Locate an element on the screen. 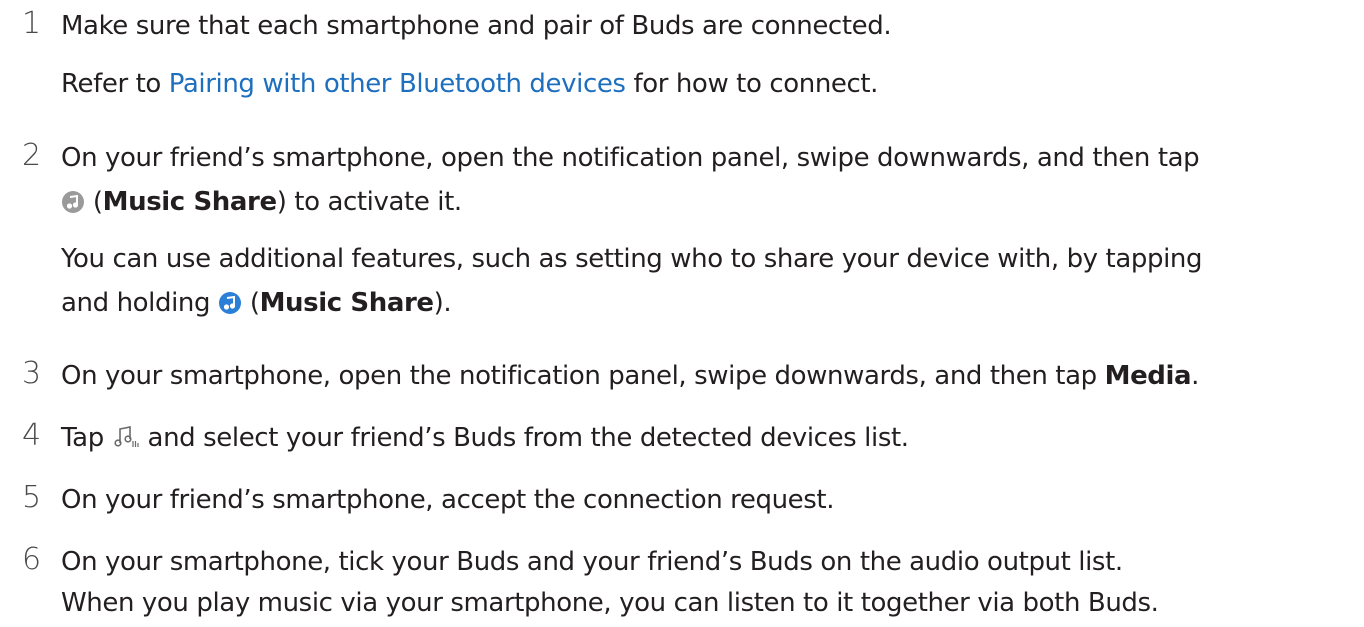 This screenshot has width=1364, height=627. text-fragment: Tap is located at coordinates (86, 438).